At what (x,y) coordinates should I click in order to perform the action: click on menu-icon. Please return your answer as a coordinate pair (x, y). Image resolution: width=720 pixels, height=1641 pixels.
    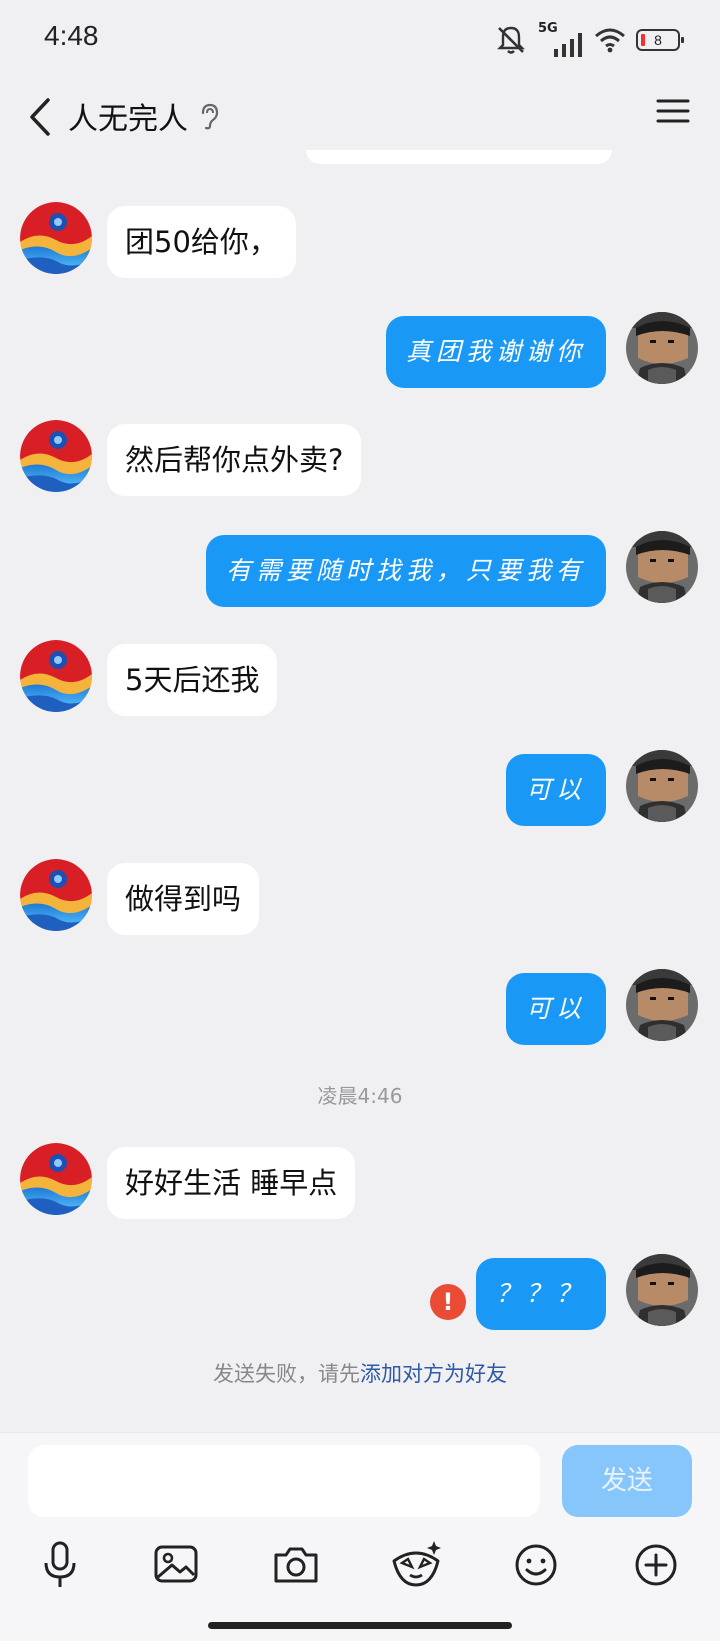
    Looking at the image, I should click on (673, 111).